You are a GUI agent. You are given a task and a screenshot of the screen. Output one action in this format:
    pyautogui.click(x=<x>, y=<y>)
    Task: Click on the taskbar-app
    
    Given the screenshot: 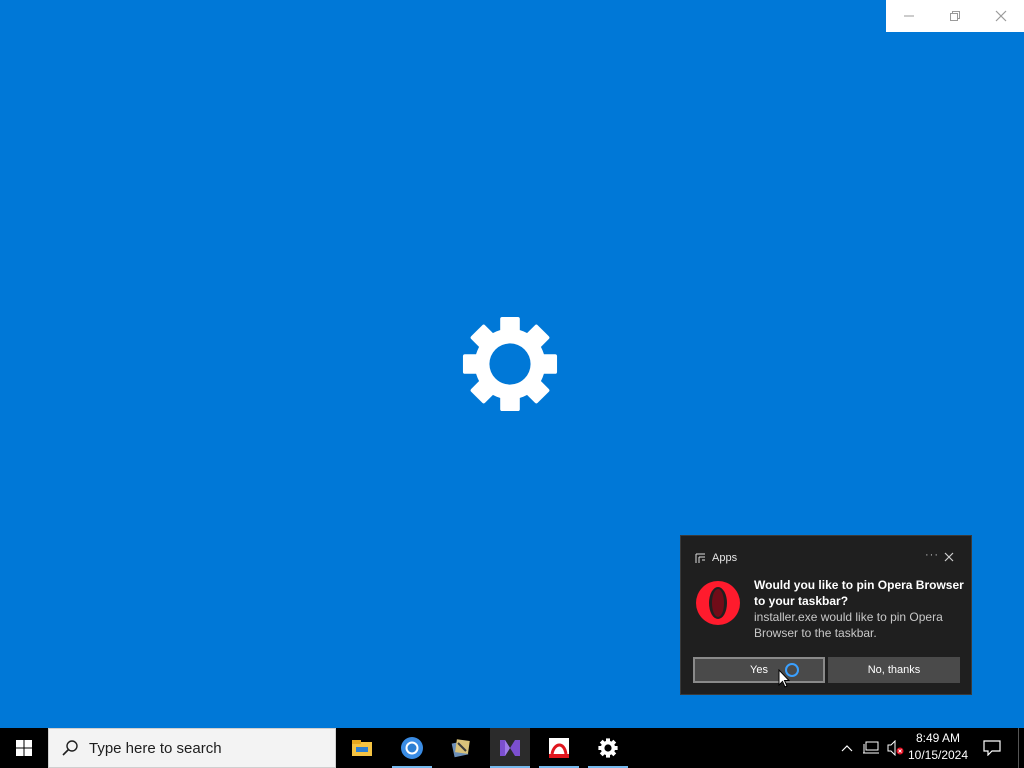 What is the action you would take?
    pyautogui.click(x=461, y=748)
    